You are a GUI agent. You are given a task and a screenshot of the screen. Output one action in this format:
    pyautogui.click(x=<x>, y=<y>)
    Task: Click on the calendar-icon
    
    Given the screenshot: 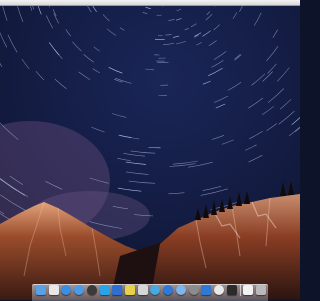 What is the action you would take?
    pyautogui.click(x=53, y=290)
    